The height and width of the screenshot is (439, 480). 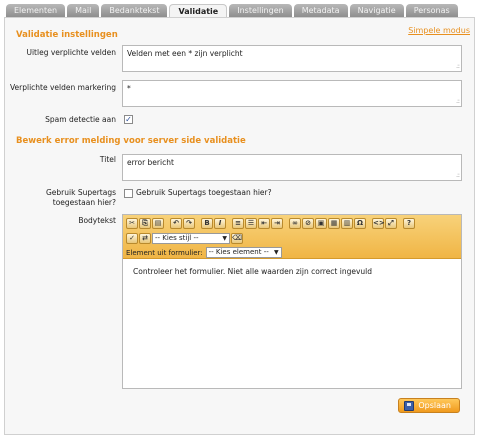 I want to click on help-icon: ?, so click(x=409, y=223).